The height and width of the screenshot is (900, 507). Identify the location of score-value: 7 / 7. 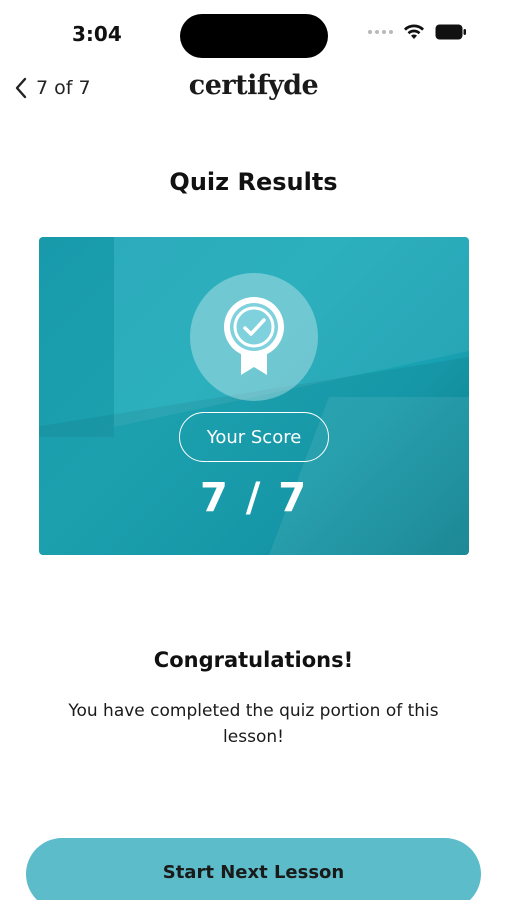
(254, 498).